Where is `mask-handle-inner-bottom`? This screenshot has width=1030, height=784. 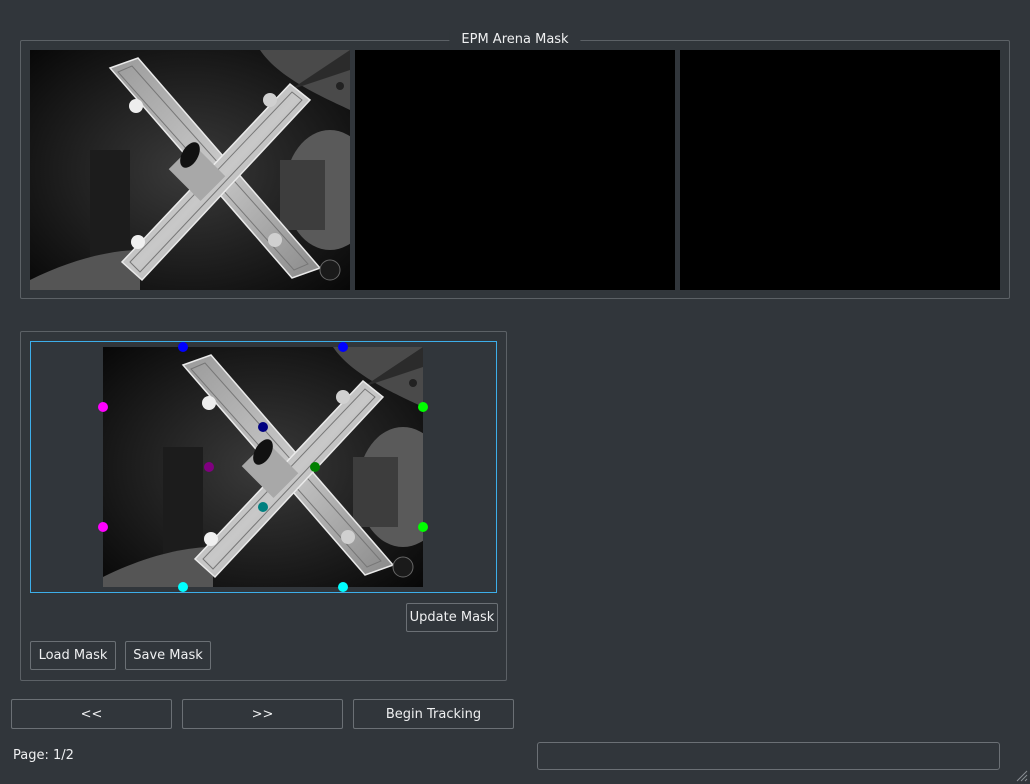
mask-handle-inner-bottom is located at coordinates (263, 507).